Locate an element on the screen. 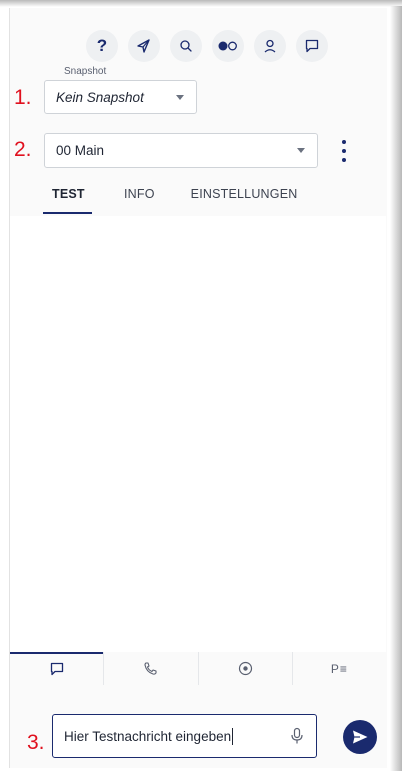  nav-parameters: P≡ is located at coordinates (339, 668).